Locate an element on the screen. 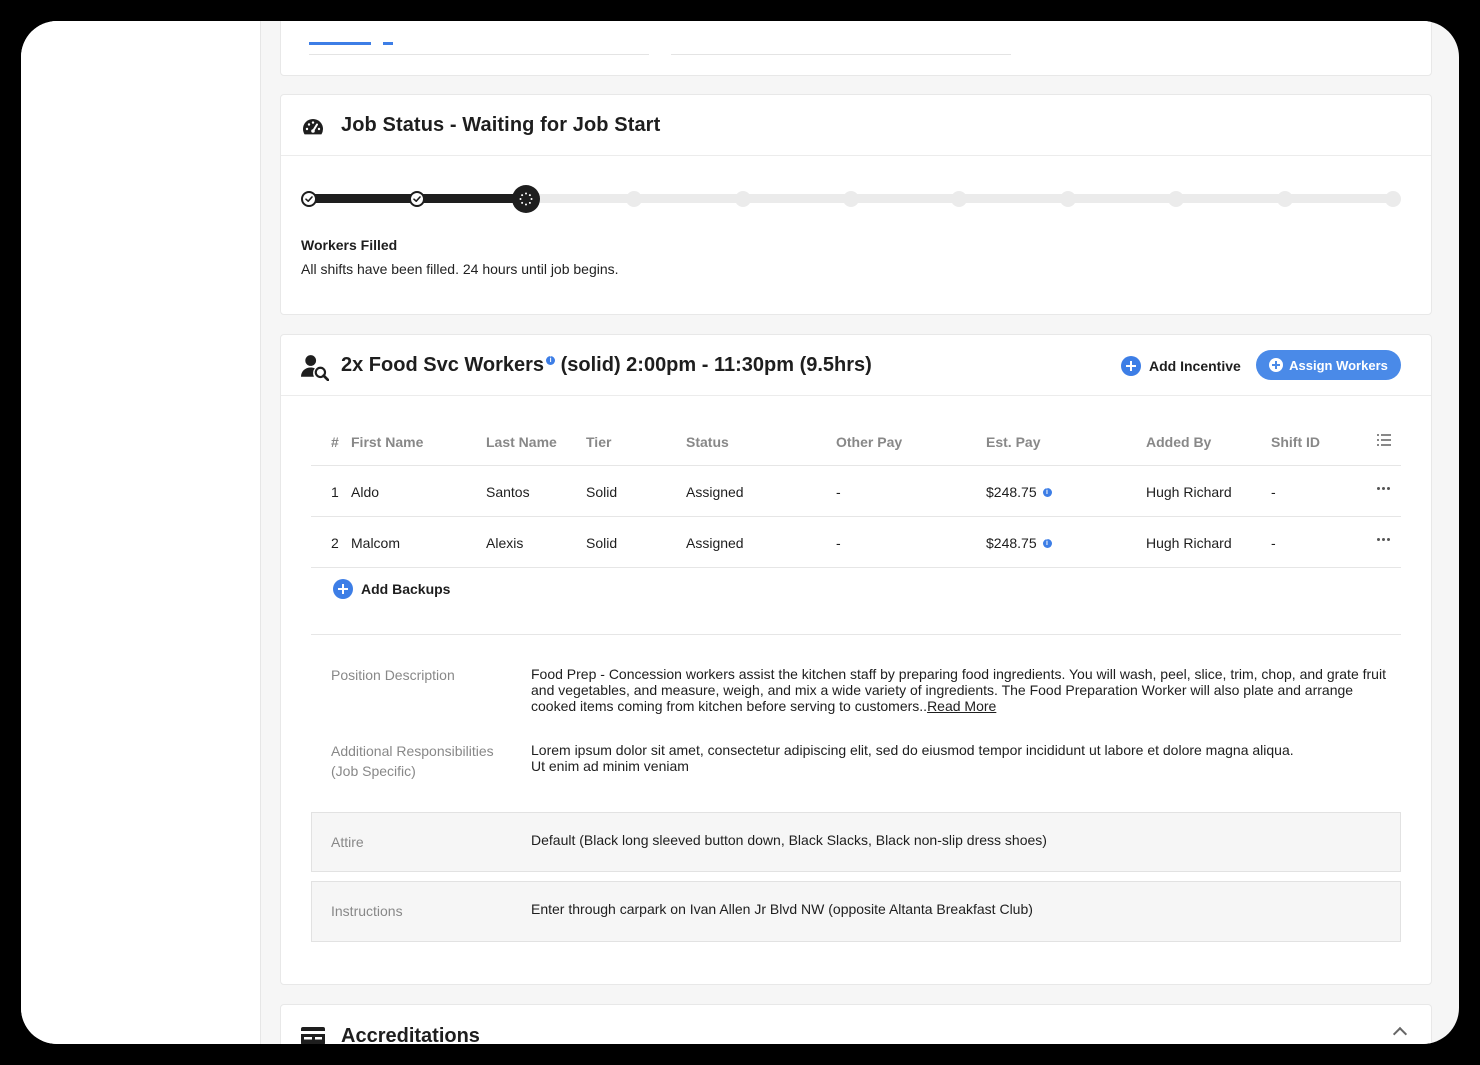 This screenshot has height=1065, width=1480. column-header-last-name: Last Name is located at coordinates (521, 442).